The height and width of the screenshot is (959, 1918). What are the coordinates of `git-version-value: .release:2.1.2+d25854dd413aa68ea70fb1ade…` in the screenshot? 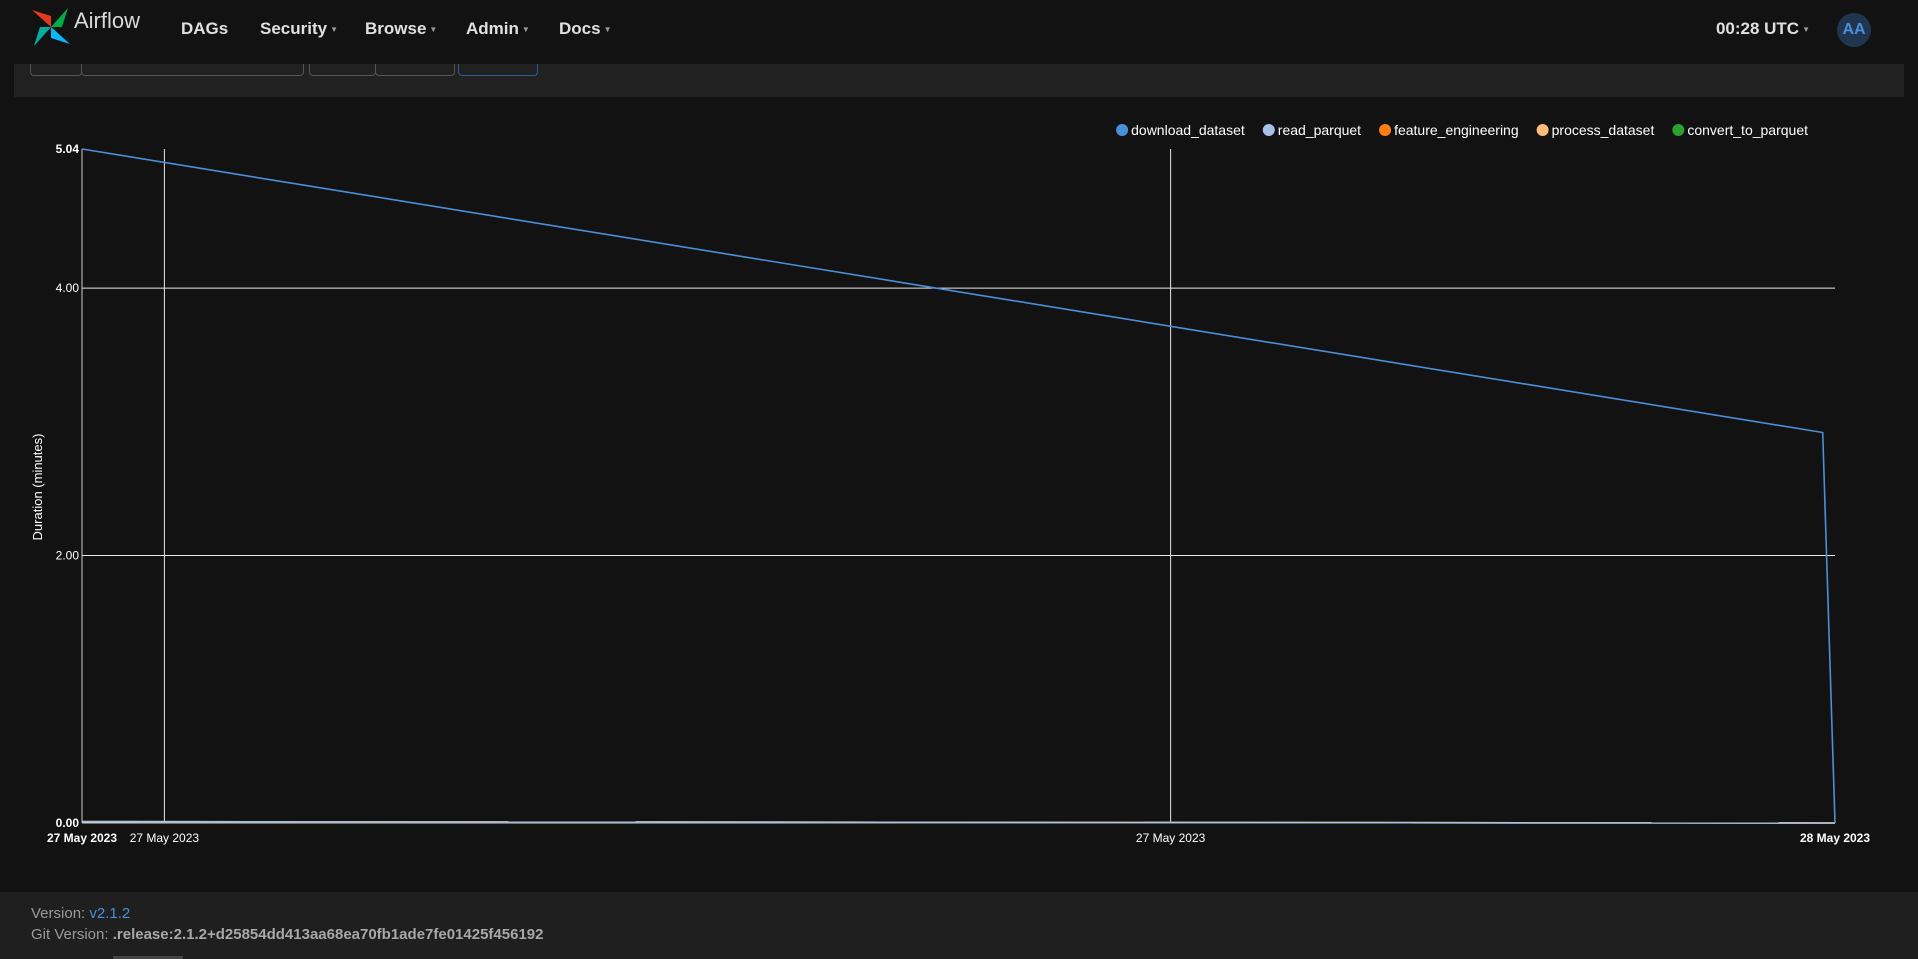 It's located at (328, 934).